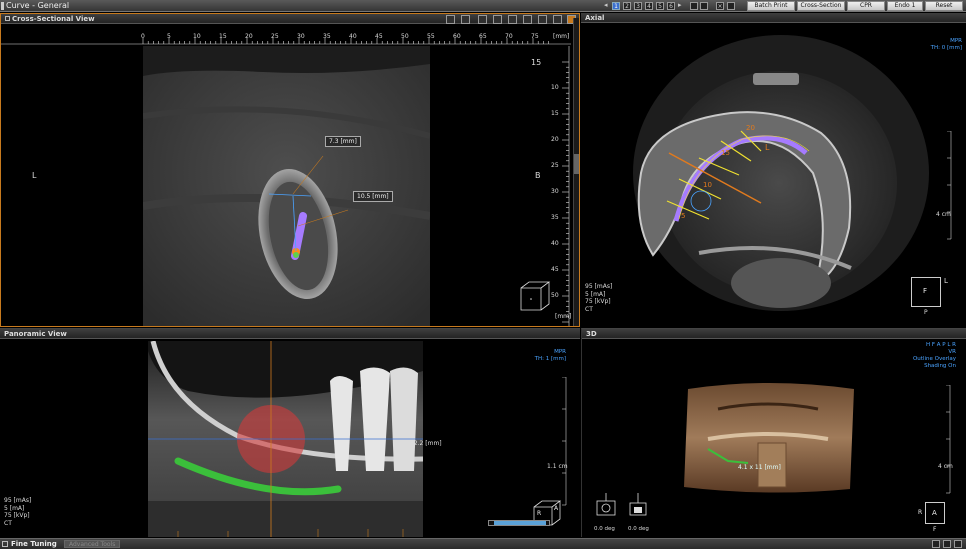  I want to click on 3d-directions: H F A P L R, so click(934, 345).